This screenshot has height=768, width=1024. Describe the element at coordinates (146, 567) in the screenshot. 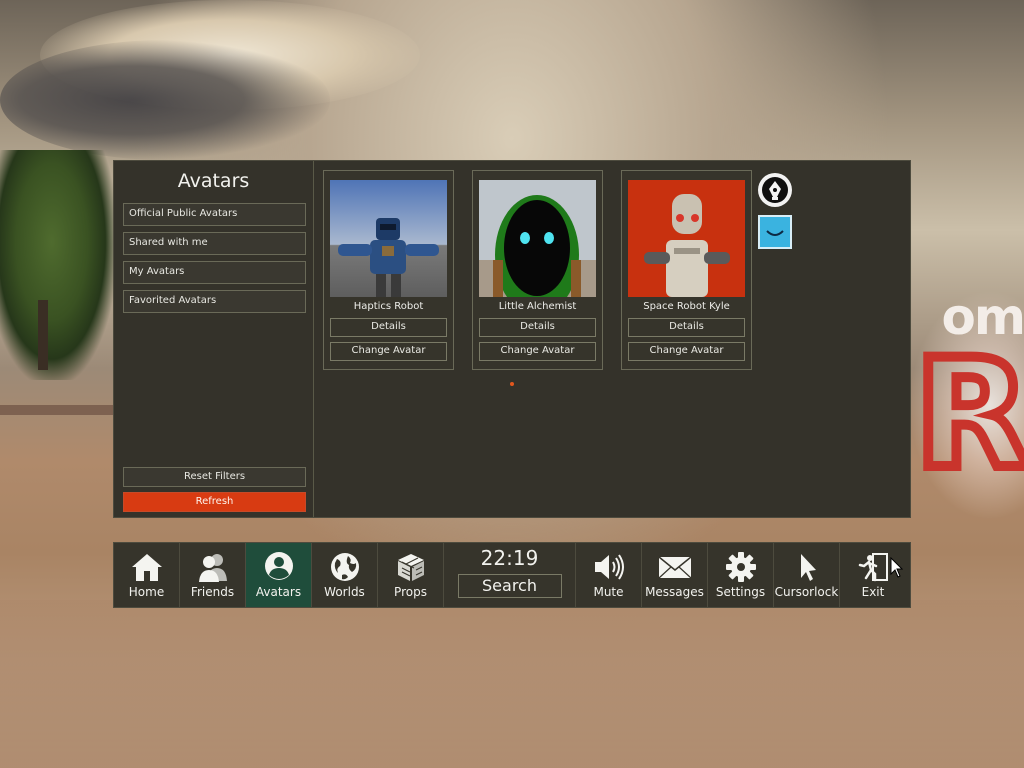

I see `home-icon` at that location.